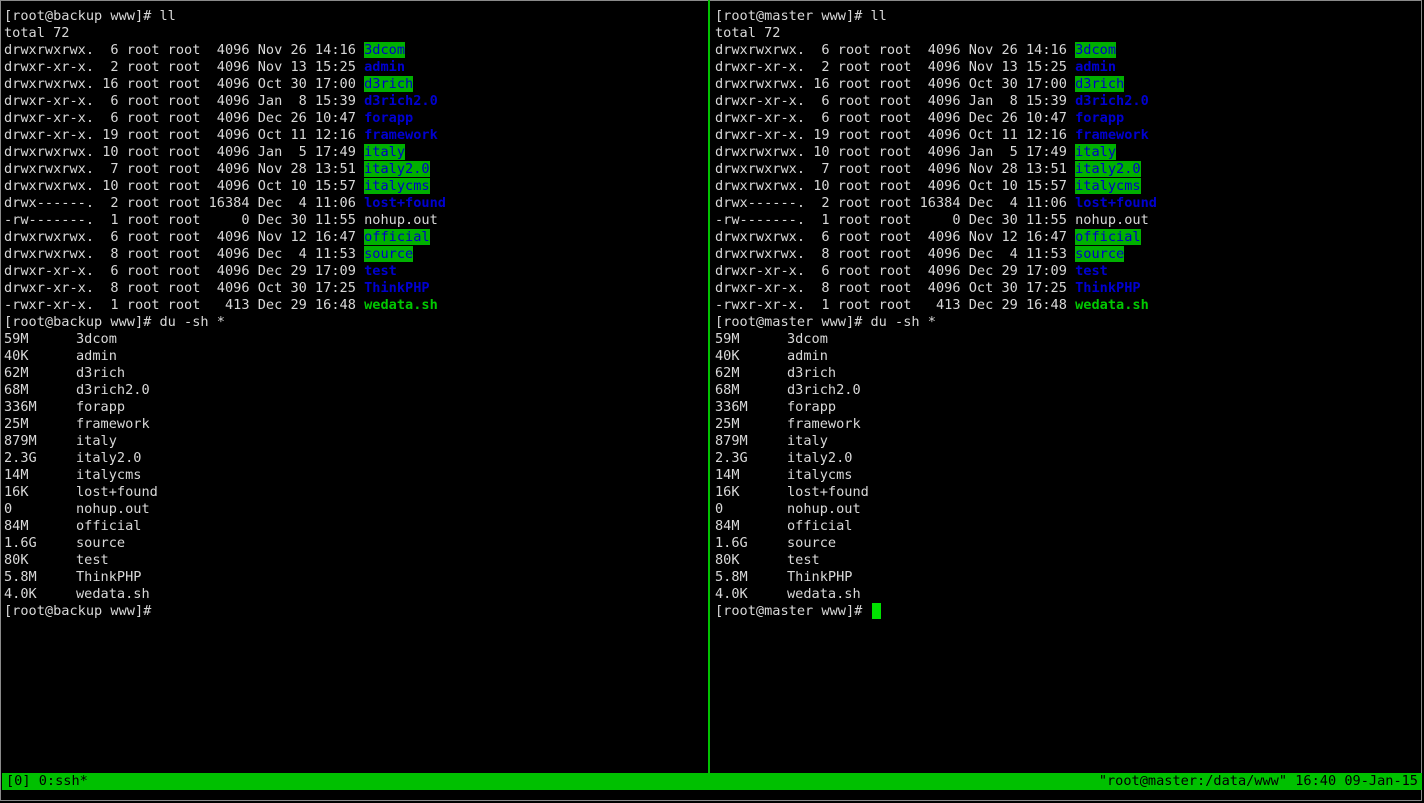 This screenshot has width=1424, height=803. I want to click on du-row-name: italy2.0, so click(820, 458).